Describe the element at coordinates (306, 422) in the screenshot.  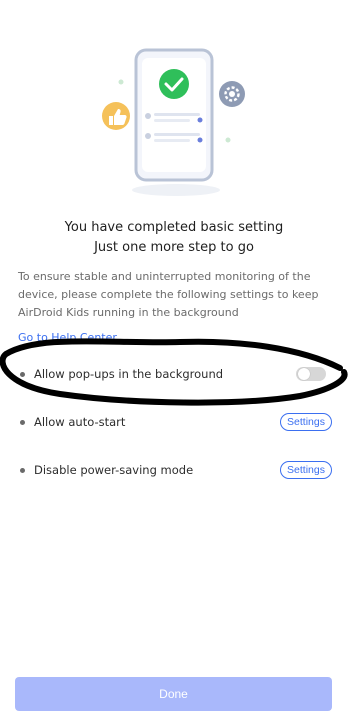
I see `autostart-settings-button: Settings` at that location.